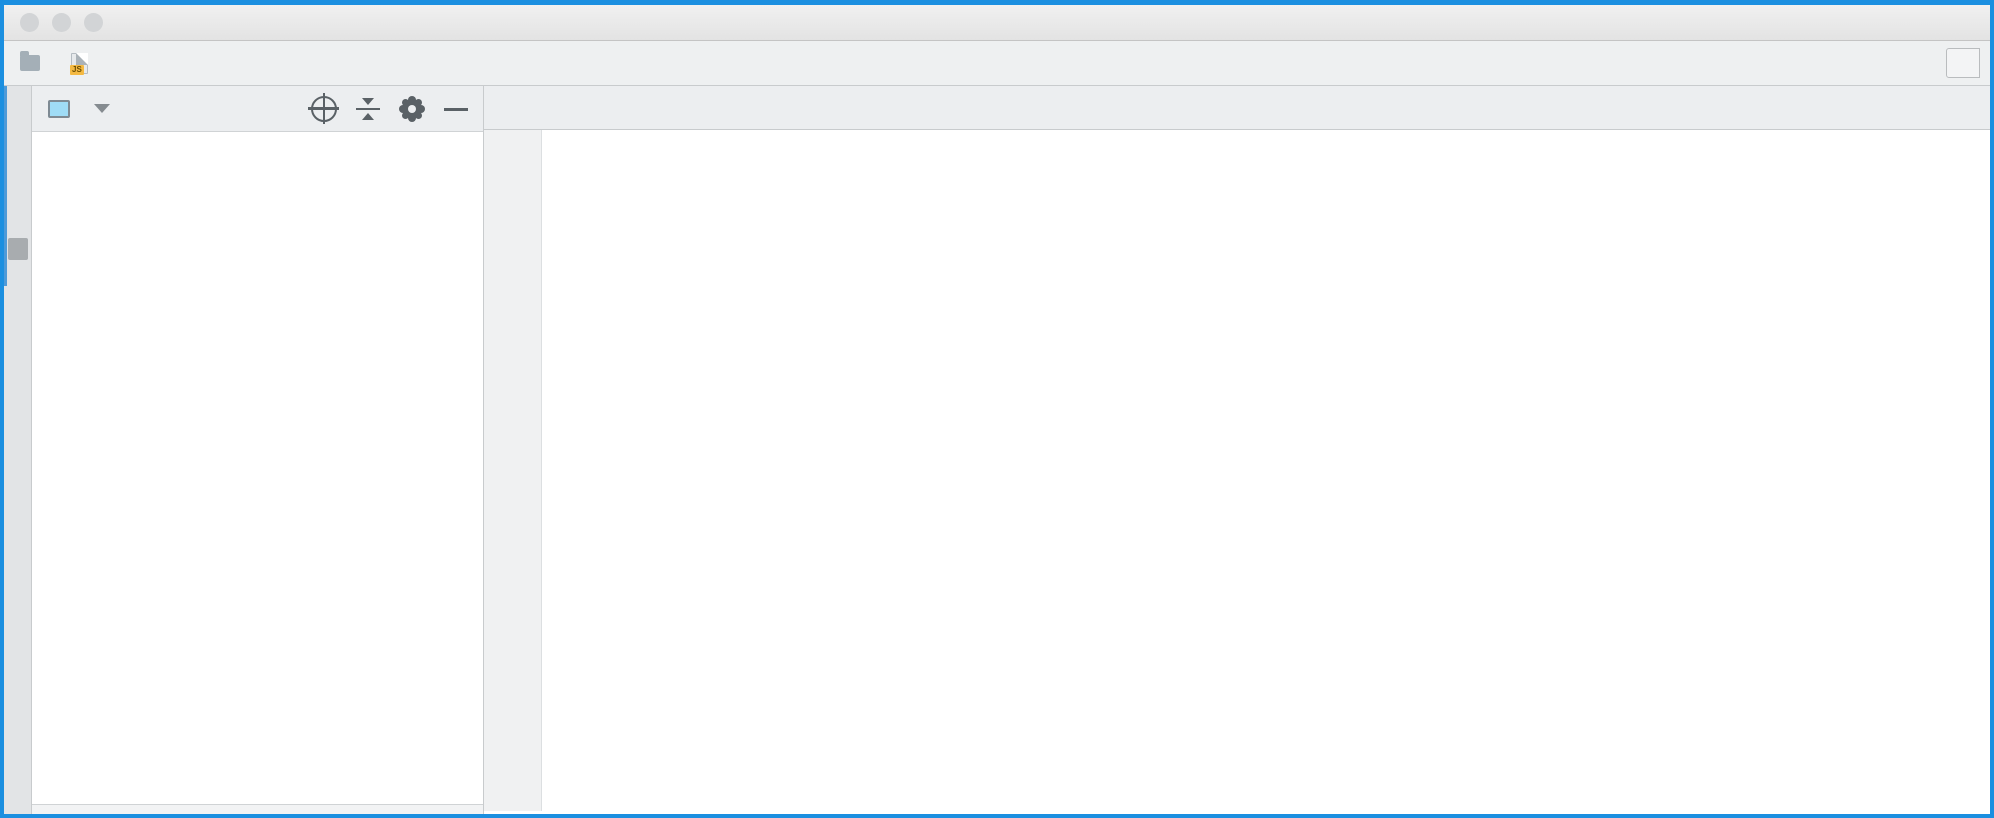  Describe the element at coordinates (997, 23) in the screenshot. I see `title-bar` at that location.